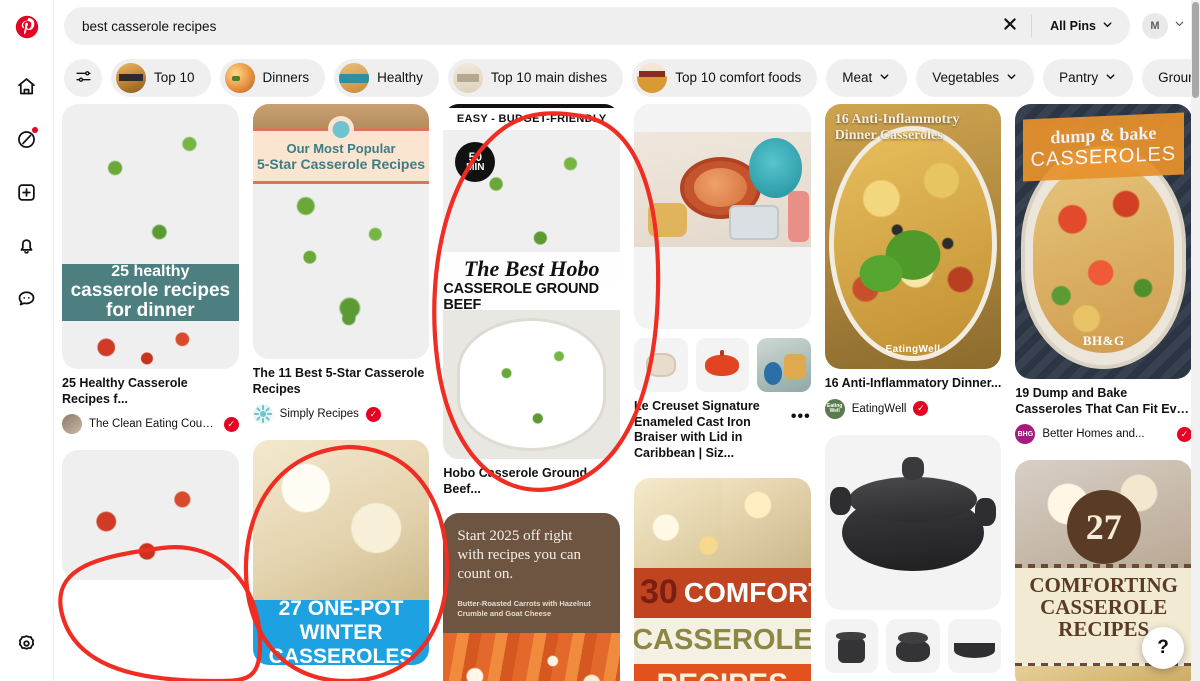 The image size is (1200, 681). Describe the element at coordinates (1079, 78) in the screenshot. I see `filter-chip-label: Pantry` at that location.